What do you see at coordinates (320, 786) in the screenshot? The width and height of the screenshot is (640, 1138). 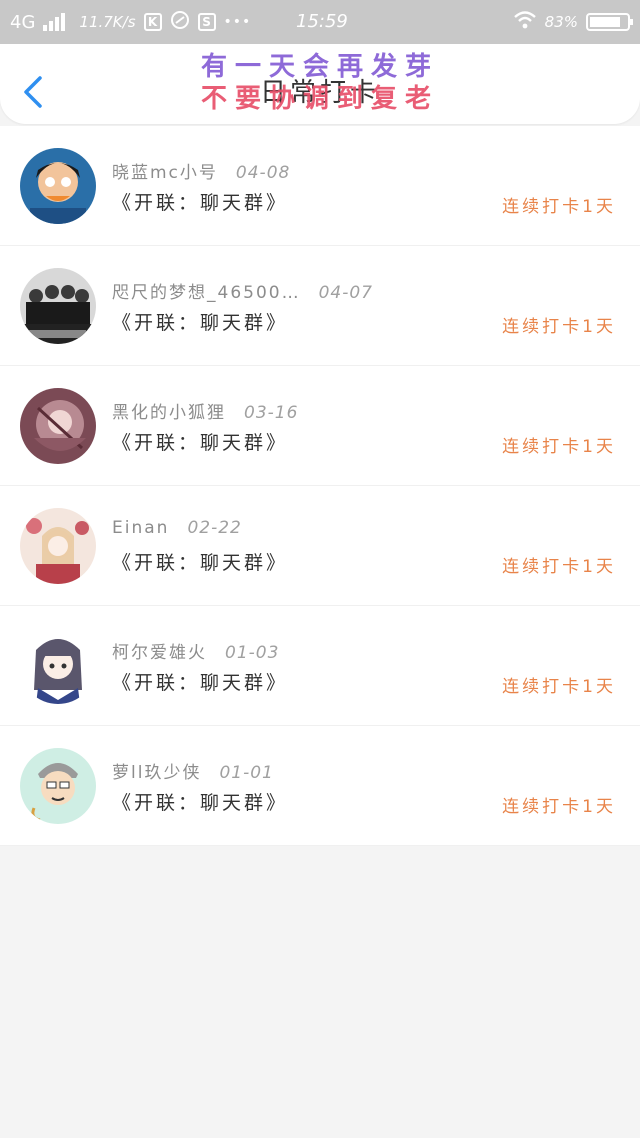 I see `list-item: 萝ll玖少侠 01-01 《开联：聊天群》 连续打卡1天` at bounding box center [320, 786].